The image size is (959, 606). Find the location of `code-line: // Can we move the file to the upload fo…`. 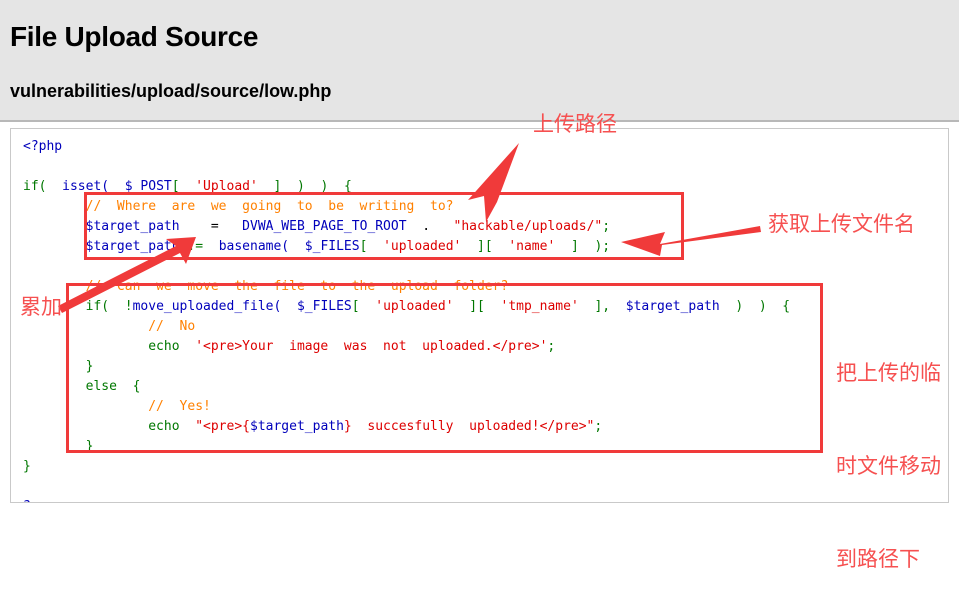

code-line: // Can we move the file to the upload fo… is located at coordinates (297, 286).